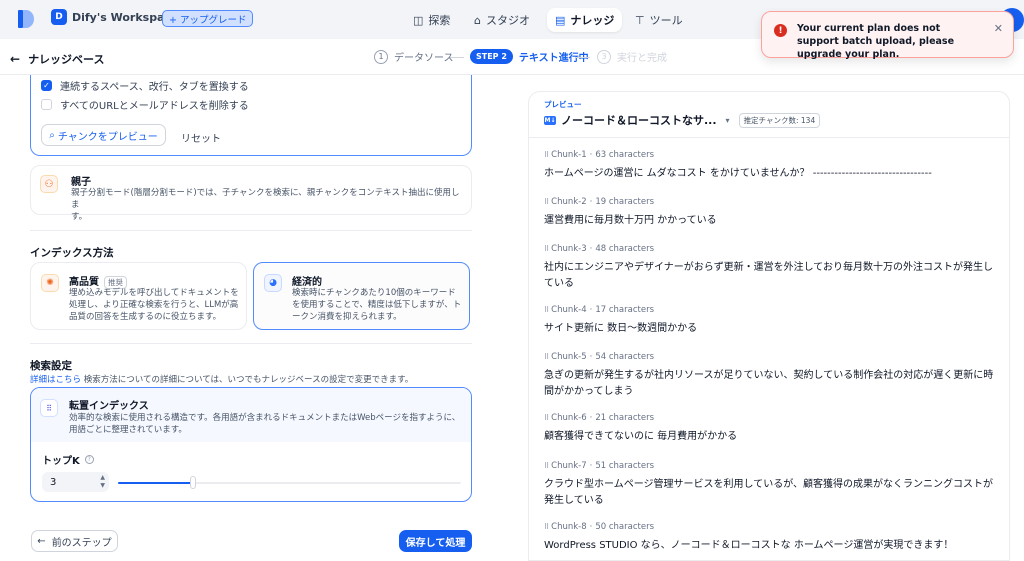  I want to click on chunk-meta: ⠿ Chunk-6 · 21 characters, so click(771, 418).